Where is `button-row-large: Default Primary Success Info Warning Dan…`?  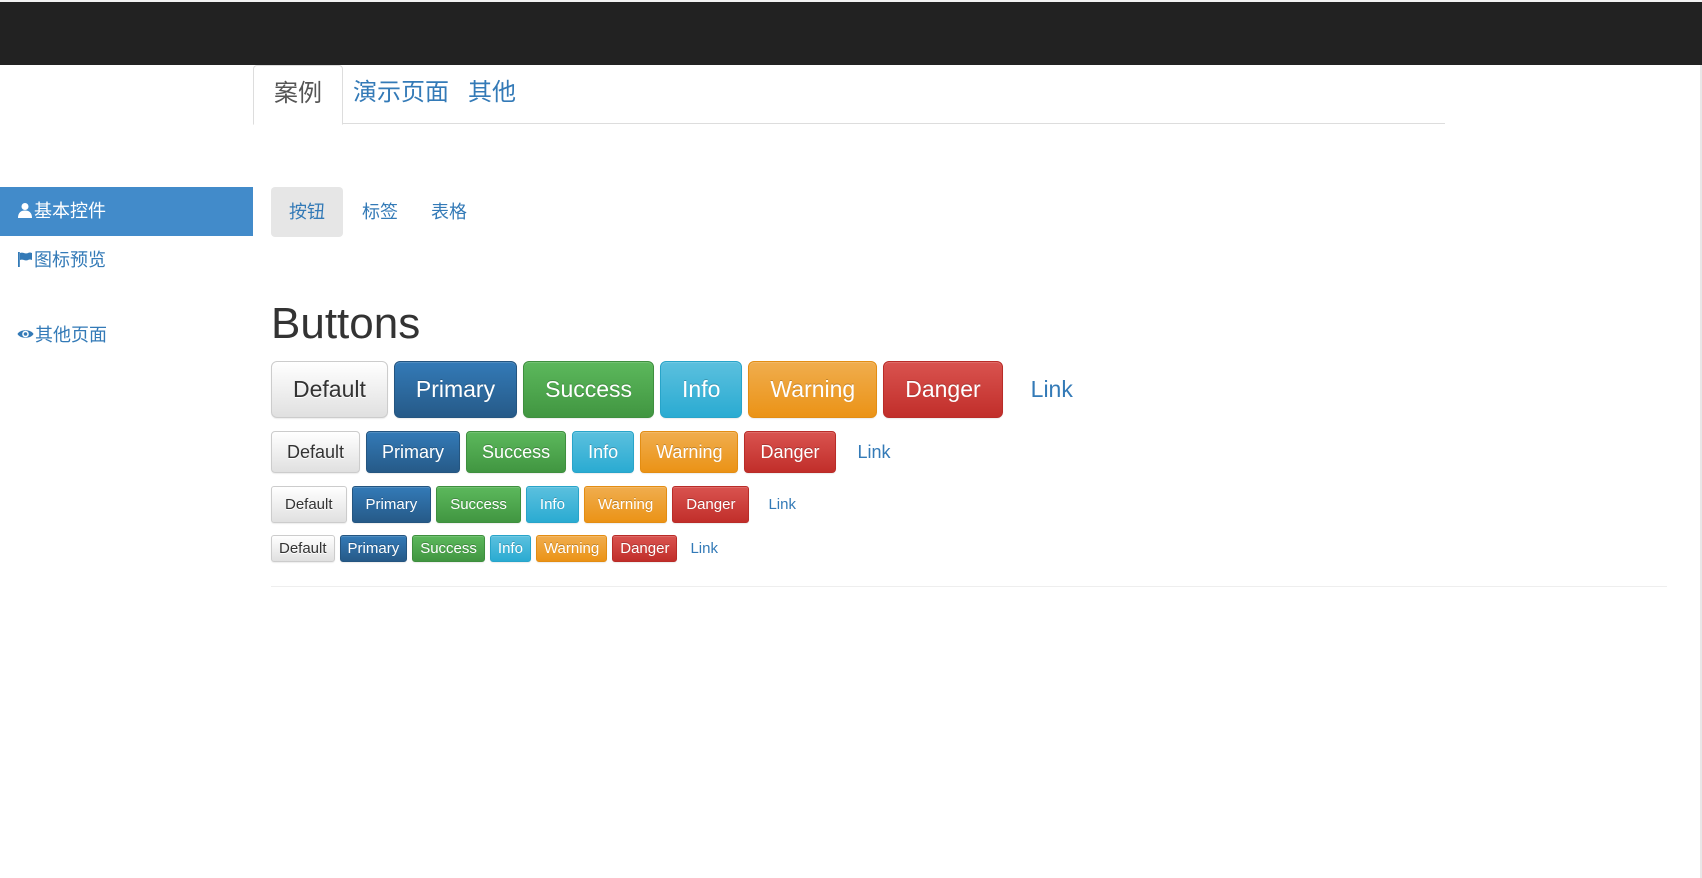 button-row-large: Default Primary Success Info Warning Dan… is located at coordinates (683, 389).